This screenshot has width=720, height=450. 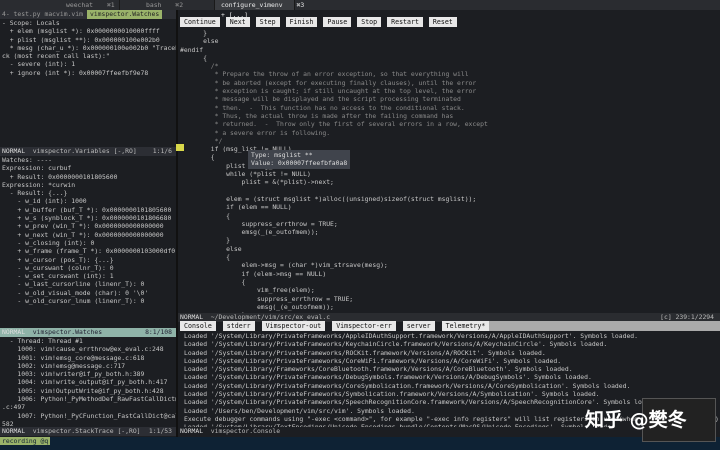 What do you see at coordinates (63, 14) in the screenshot?
I see `vim-tab: macvim.vim` at bounding box center [63, 14].